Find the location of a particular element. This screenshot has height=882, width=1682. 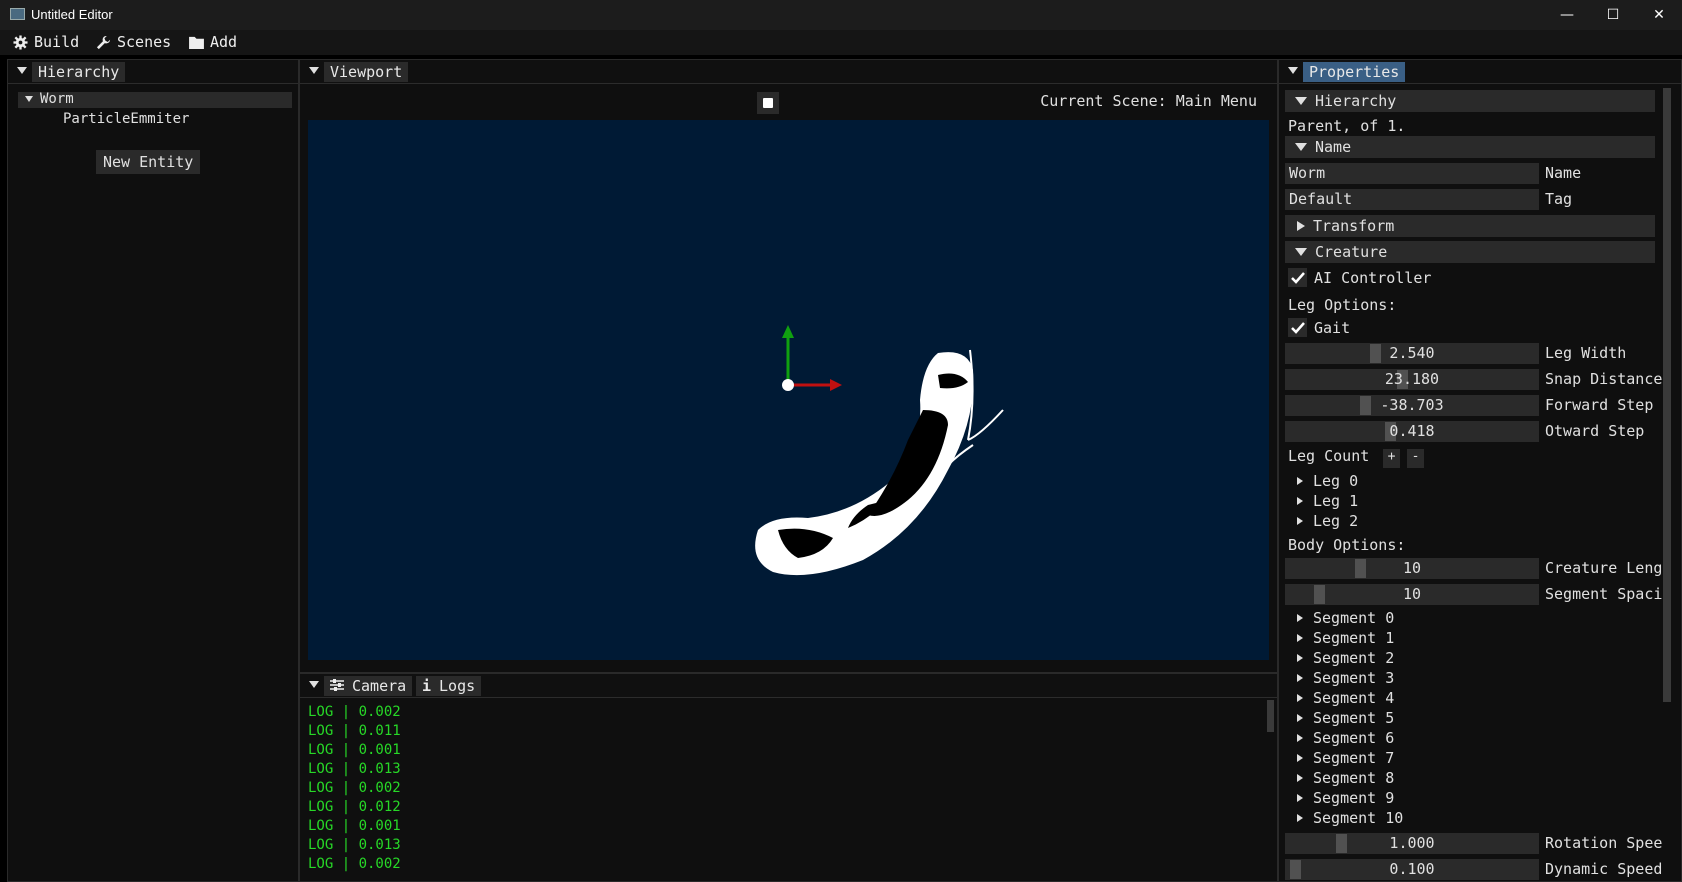

otward-step-slider: 0.418 is located at coordinates (1412, 431).